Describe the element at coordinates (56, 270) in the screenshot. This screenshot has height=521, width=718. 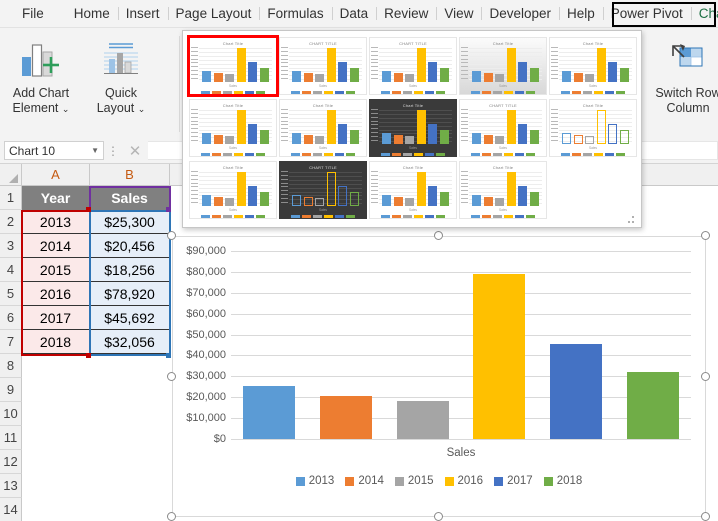
I see `cell-a4-year: 2015` at that location.